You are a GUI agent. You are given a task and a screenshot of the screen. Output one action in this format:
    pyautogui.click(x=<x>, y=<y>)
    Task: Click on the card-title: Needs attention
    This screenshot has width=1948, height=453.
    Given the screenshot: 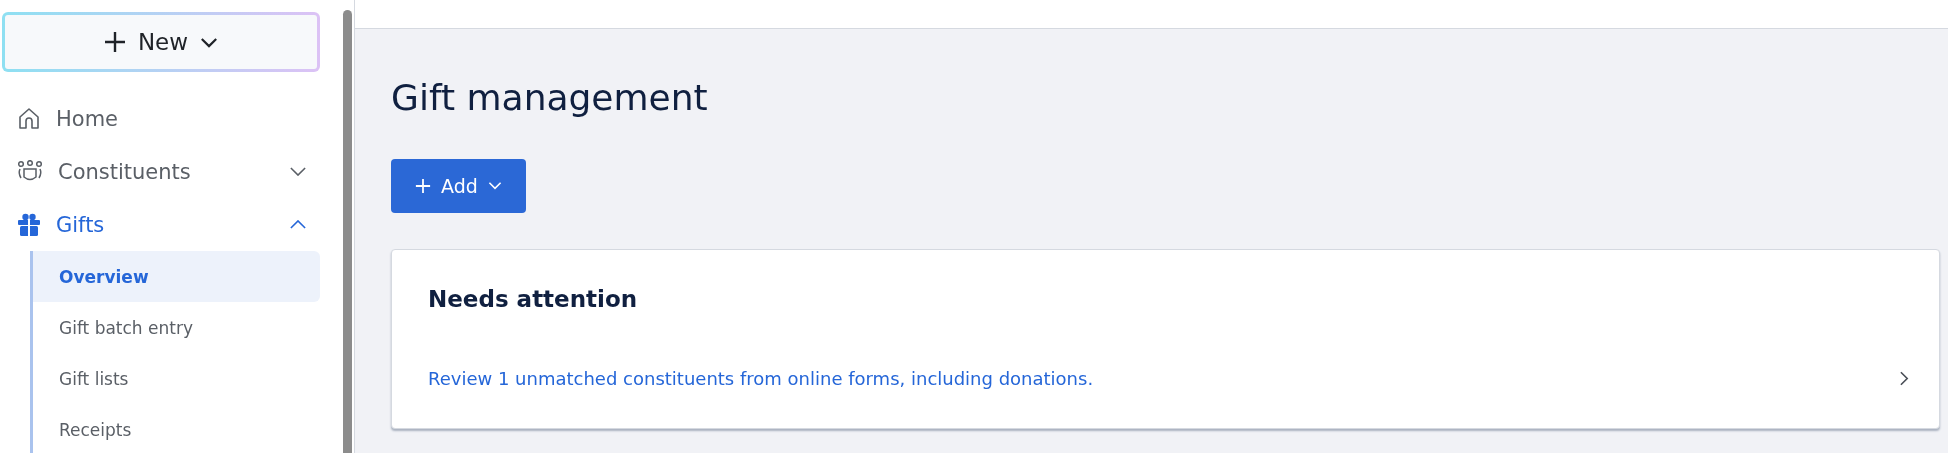 What is the action you would take?
    pyautogui.click(x=533, y=299)
    